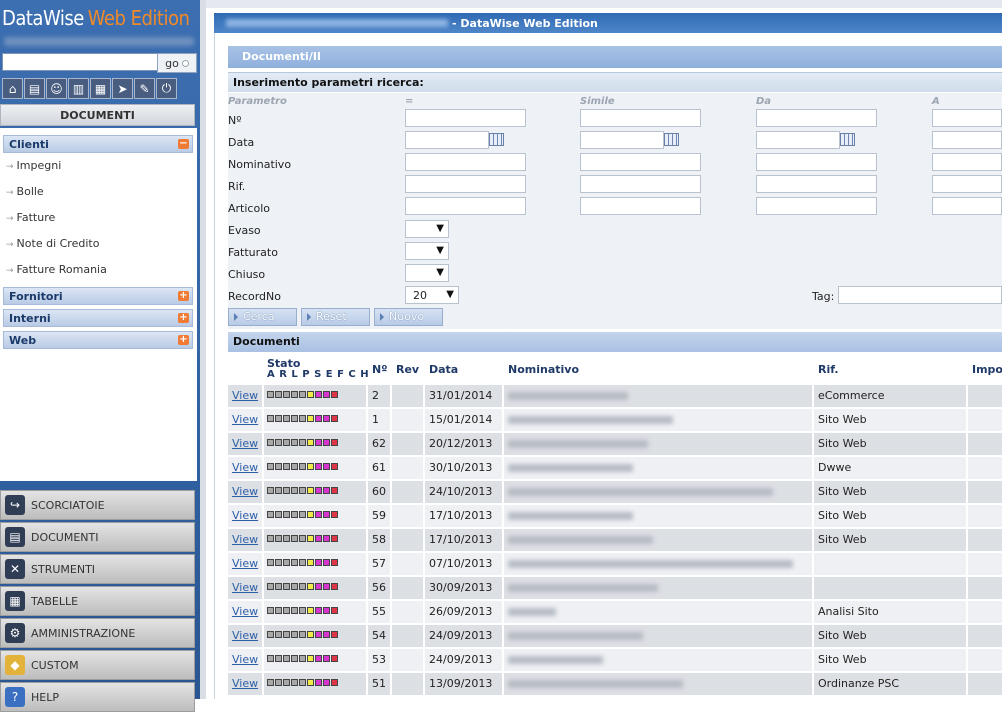  I want to click on rif-eq-input, so click(465, 184).